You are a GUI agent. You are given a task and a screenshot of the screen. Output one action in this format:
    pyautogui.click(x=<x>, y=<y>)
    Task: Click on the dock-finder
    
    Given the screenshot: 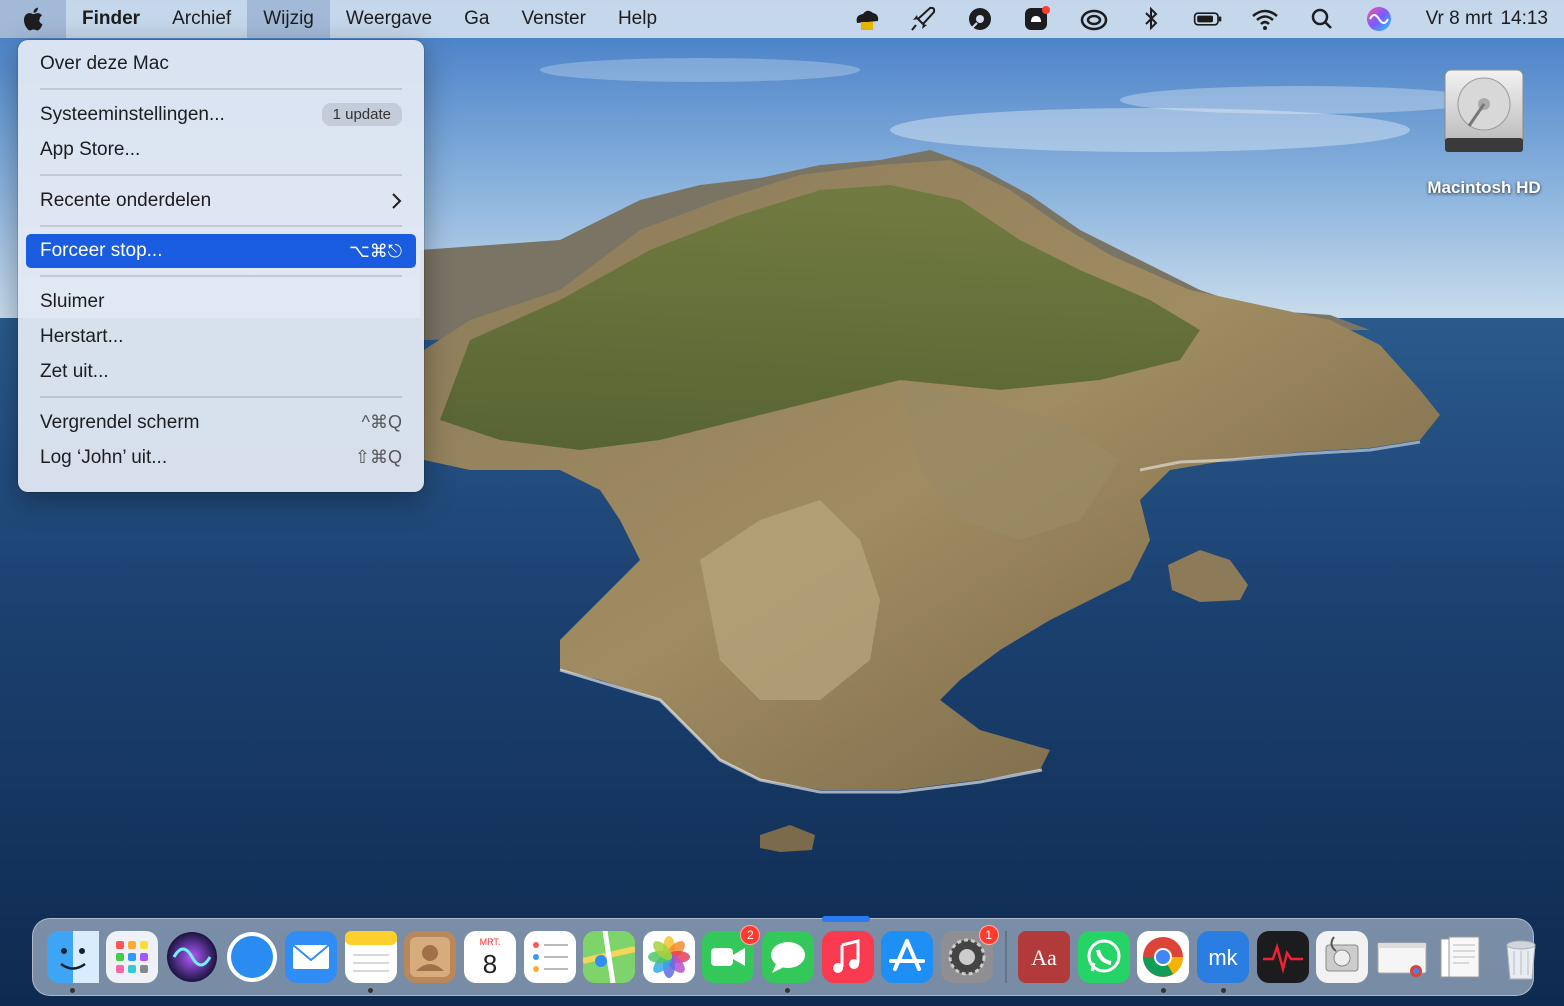 What is the action you would take?
    pyautogui.click(x=72, y=962)
    